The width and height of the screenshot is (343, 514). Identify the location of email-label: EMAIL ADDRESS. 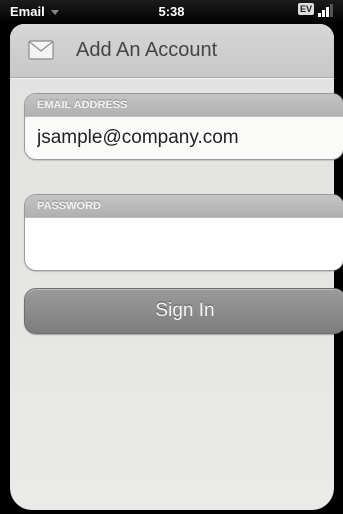
(184, 105).